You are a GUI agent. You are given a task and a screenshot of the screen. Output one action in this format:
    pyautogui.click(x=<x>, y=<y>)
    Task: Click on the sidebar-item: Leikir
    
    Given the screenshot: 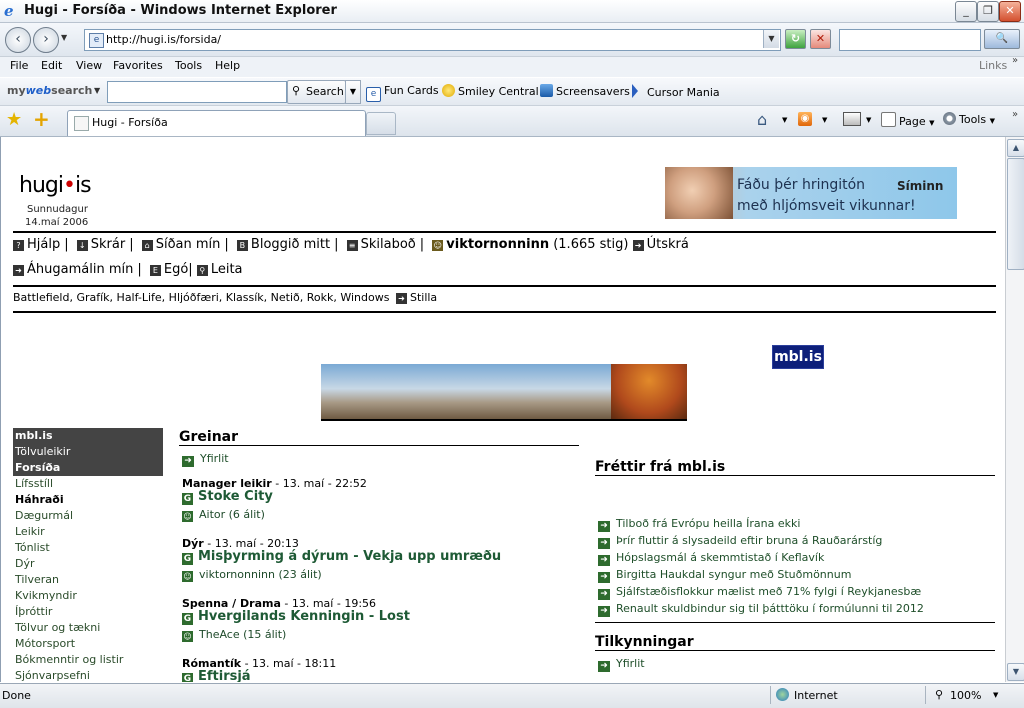 What is the action you would take?
    pyautogui.click(x=88, y=532)
    